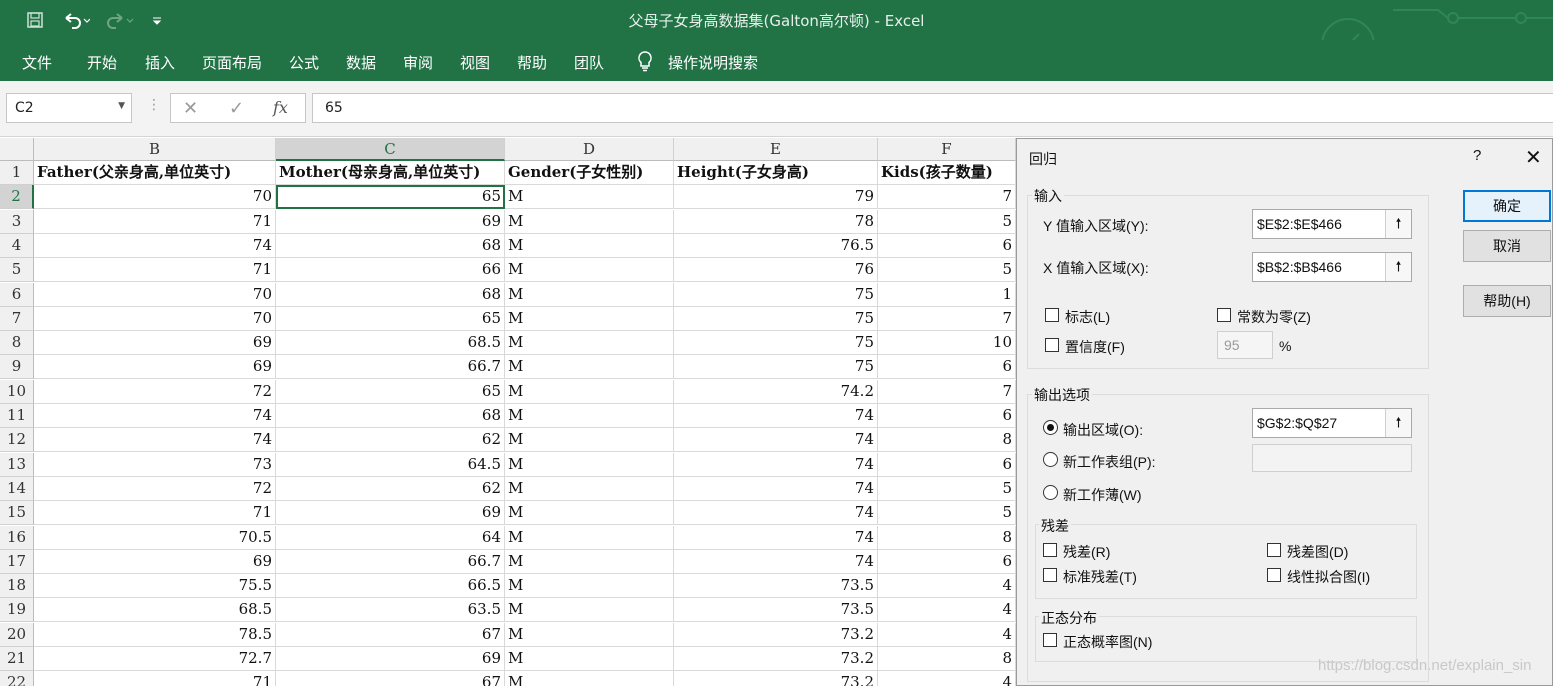 This screenshot has height=686, width=1553. What do you see at coordinates (1050, 550) in the screenshot?
I see `residuals-checkbox` at bounding box center [1050, 550].